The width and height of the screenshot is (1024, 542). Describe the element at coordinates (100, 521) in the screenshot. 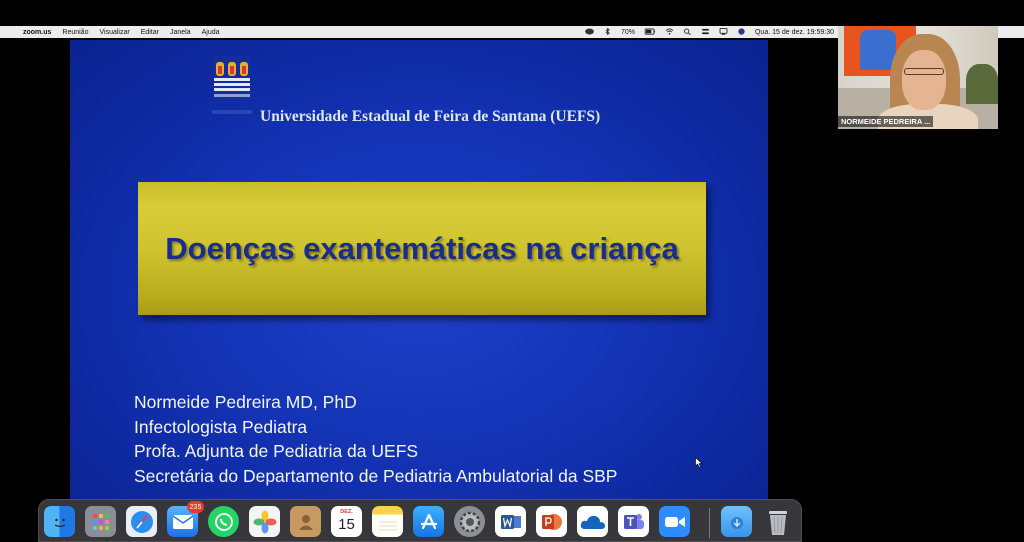

I see `launchpad-icon` at that location.